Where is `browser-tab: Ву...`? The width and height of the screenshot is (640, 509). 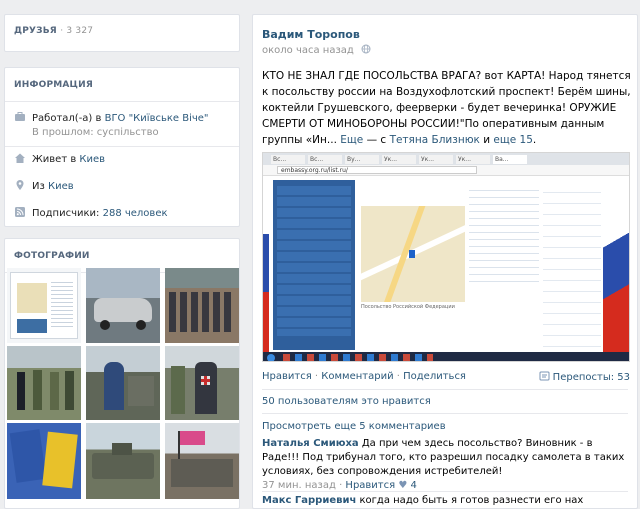 browser-tab: Ву... is located at coordinates (362, 159).